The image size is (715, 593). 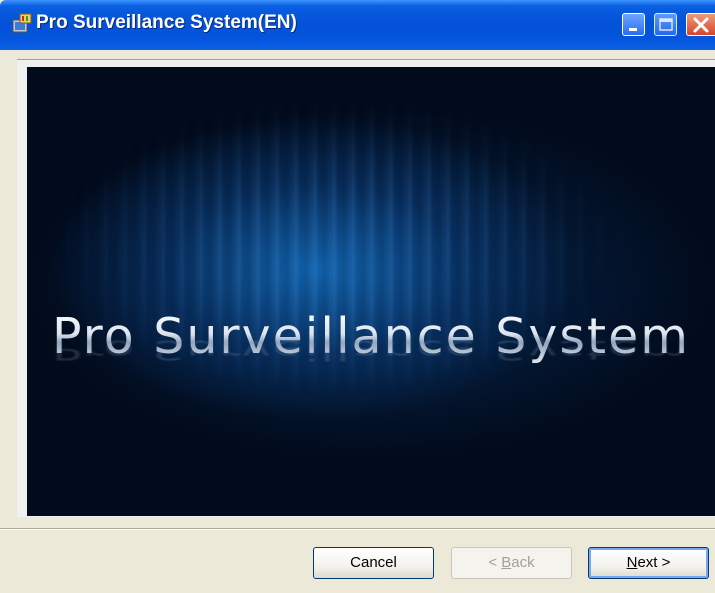 I want to click on back-button: < Back, so click(x=511, y=563).